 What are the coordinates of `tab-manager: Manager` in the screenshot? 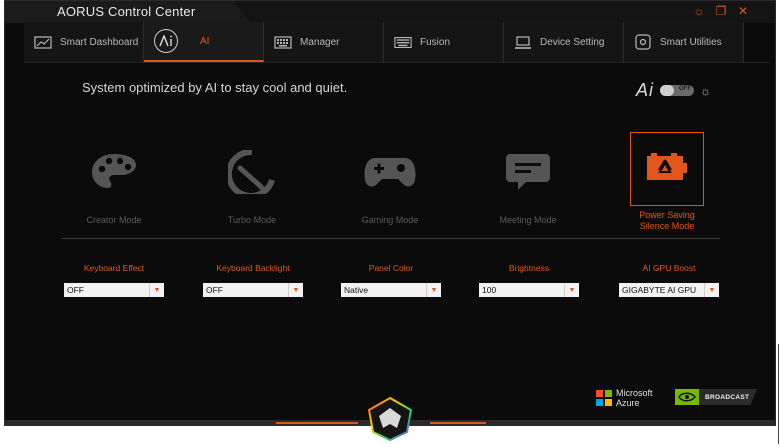 It's located at (324, 42).